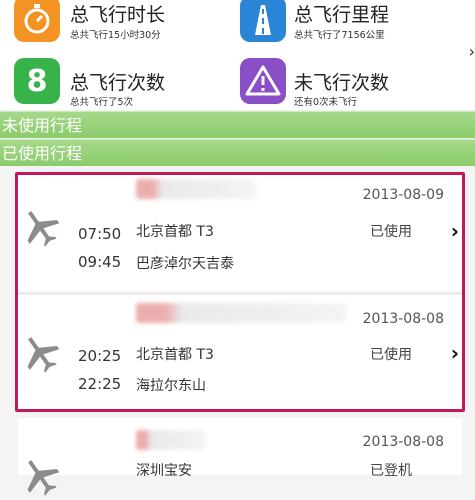  I want to click on stat-total-distance: 总飞行里程 总共飞行了7156公里, so click(350, 25).